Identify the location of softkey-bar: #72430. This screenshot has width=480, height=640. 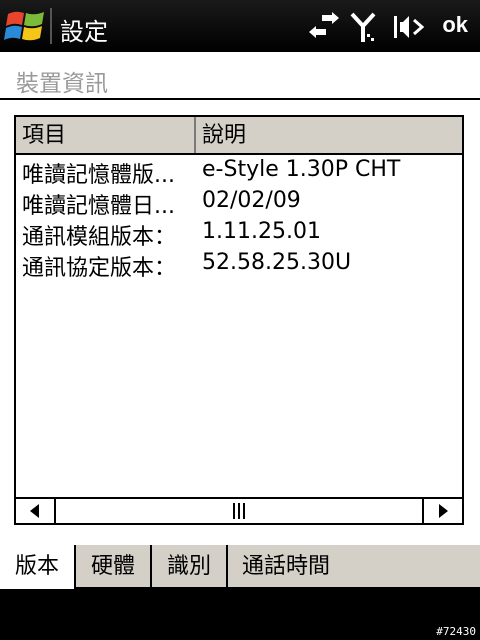
(240, 614).